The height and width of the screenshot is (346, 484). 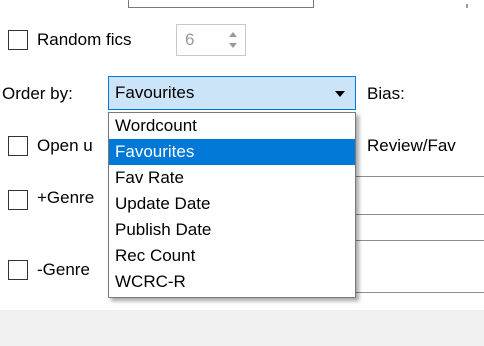 I want to click on random-fics-label: Random fics, so click(x=84, y=39).